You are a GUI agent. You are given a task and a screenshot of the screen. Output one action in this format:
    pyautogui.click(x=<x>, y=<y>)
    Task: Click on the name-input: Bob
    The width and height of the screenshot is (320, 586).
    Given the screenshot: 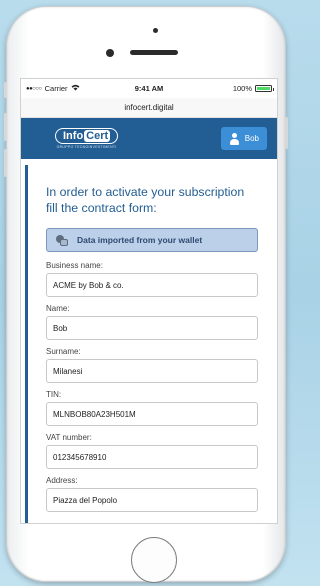 What is the action you would take?
    pyautogui.click(x=152, y=328)
    